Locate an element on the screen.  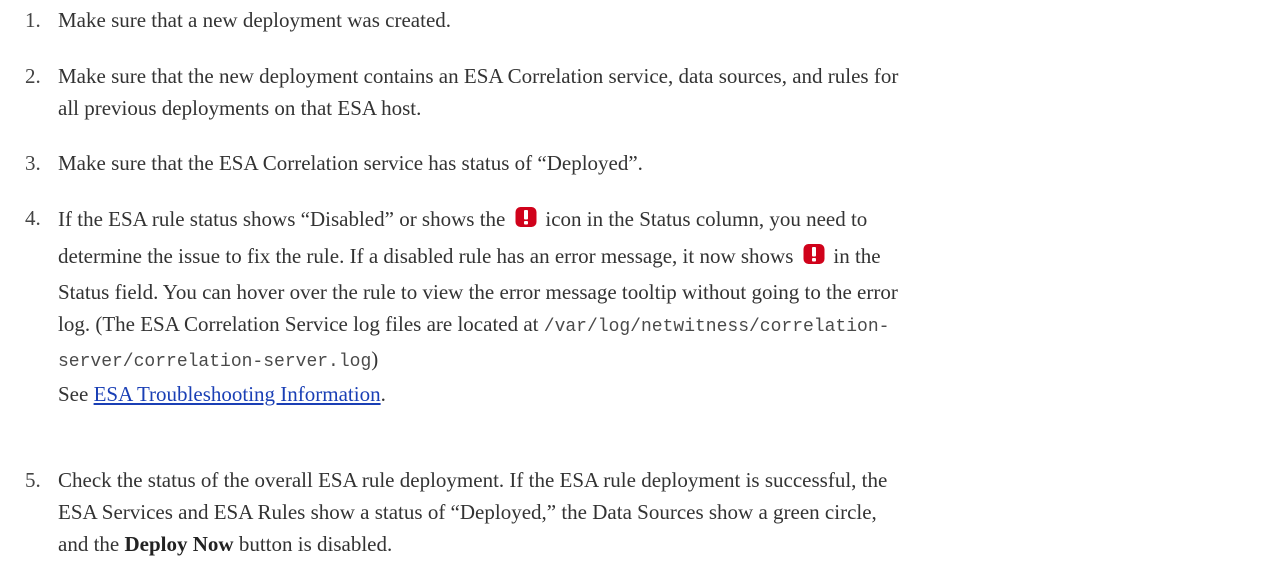
step-number: 4. is located at coordinates (33, 218).